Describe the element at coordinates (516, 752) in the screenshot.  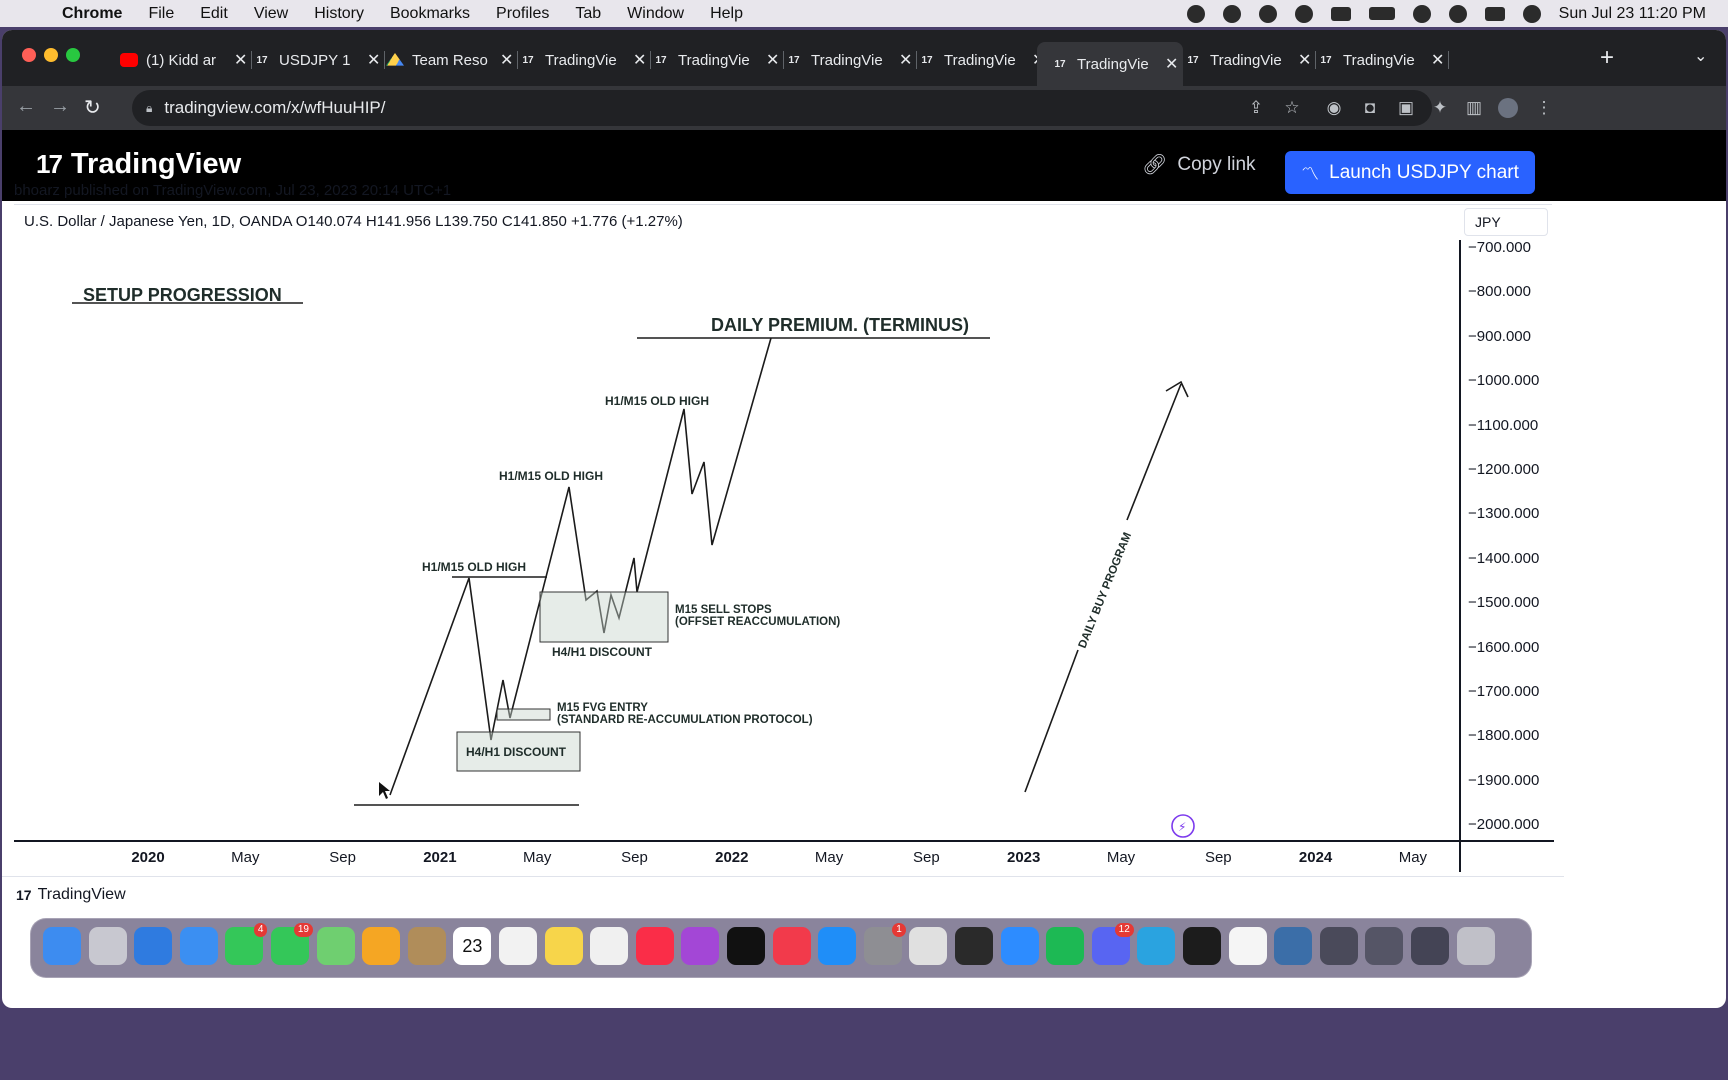
I see `discount-label-lower: H4/H1 DISCOUNT` at that location.